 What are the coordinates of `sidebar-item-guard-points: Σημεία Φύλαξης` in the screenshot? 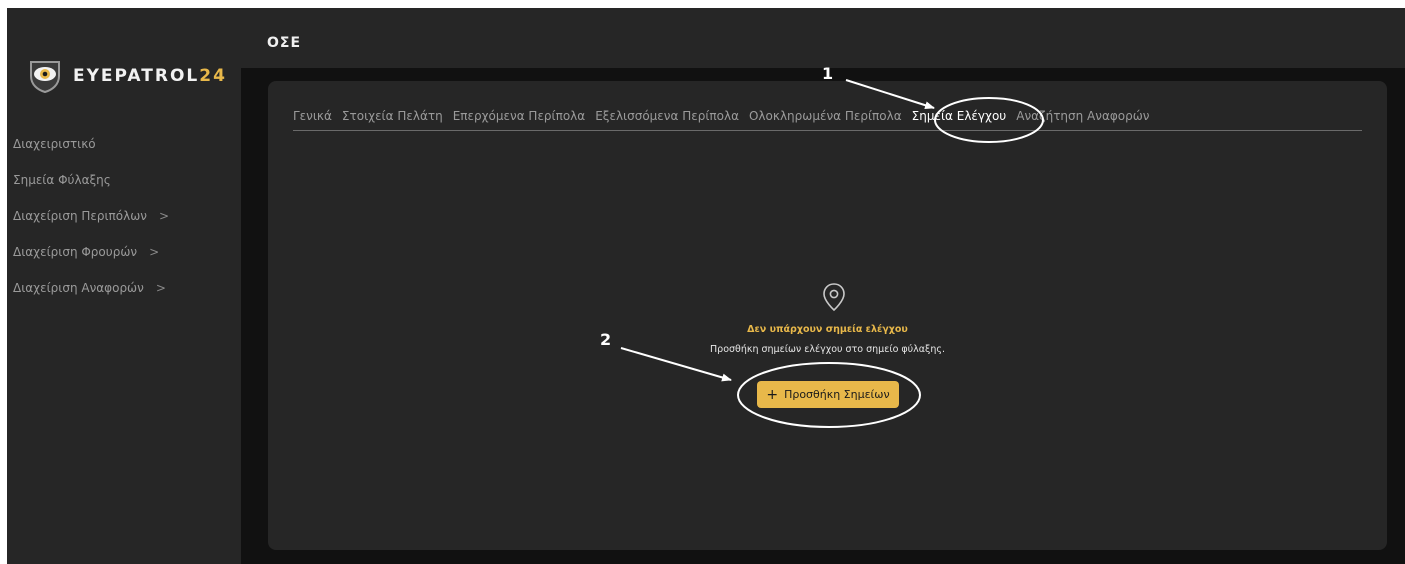 It's located at (124, 180).